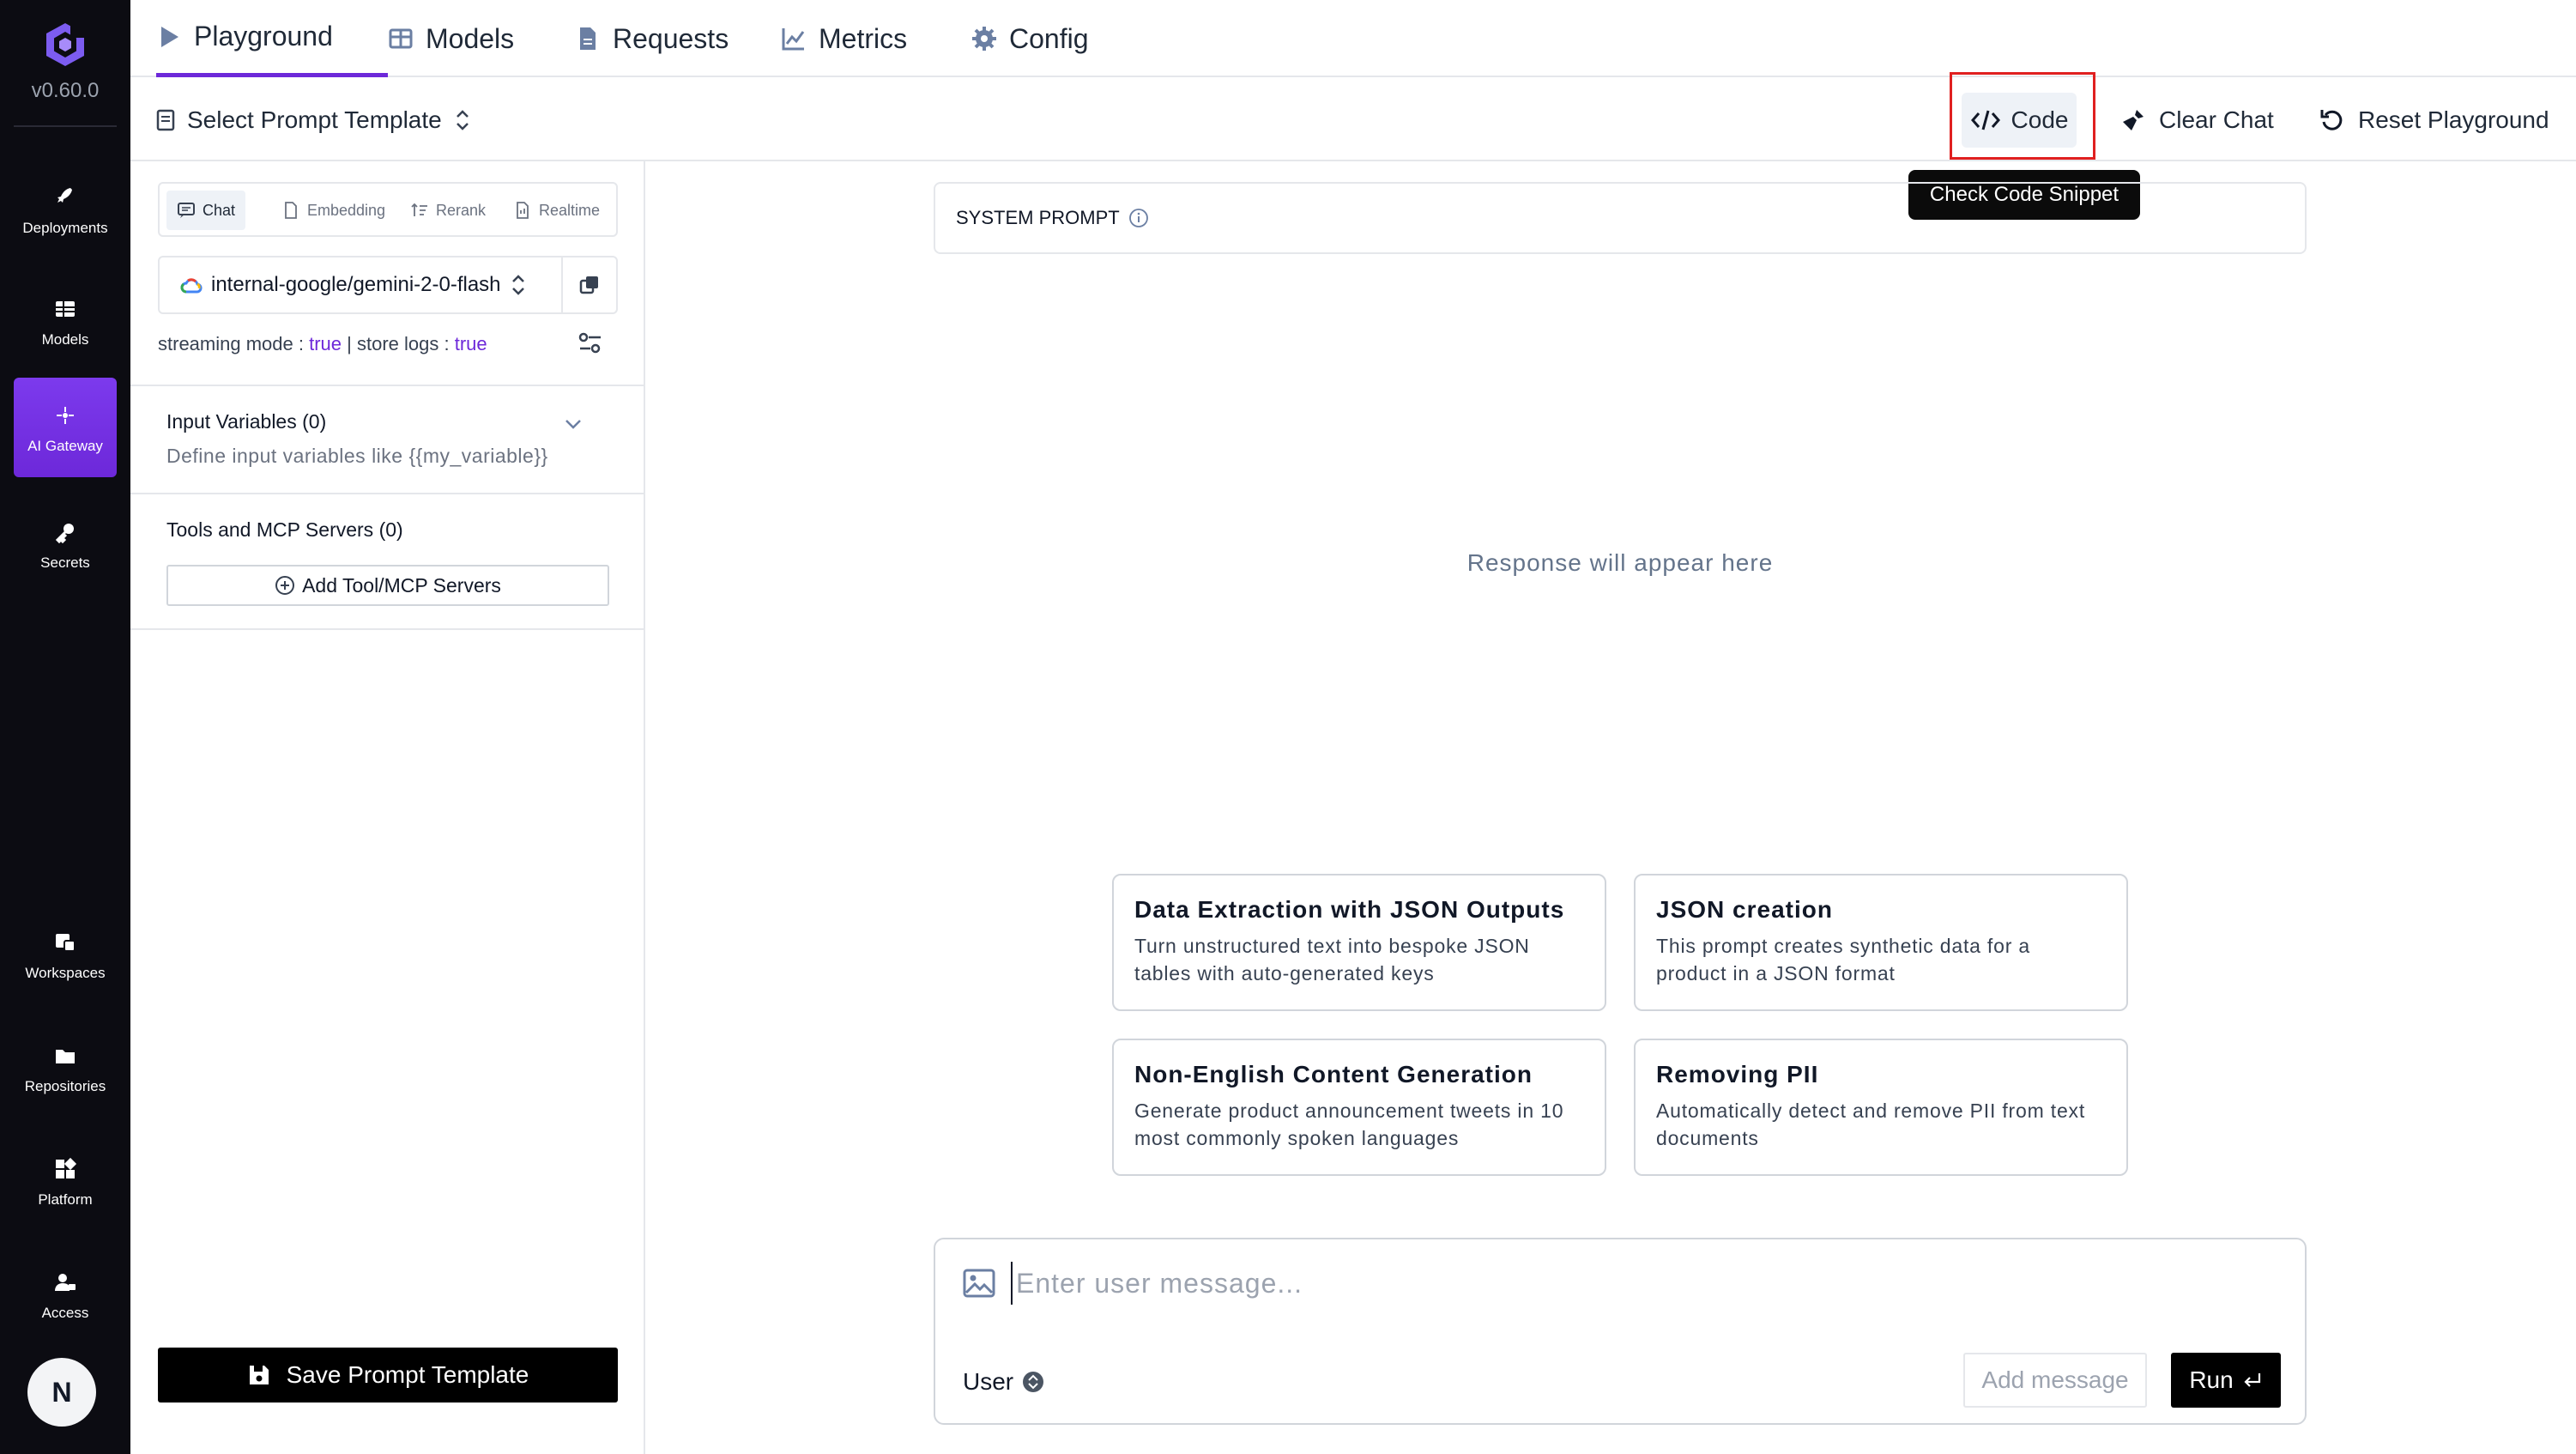 Image resolution: width=2576 pixels, height=1454 pixels. I want to click on mode-rerank: Rerank, so click(448, 211).